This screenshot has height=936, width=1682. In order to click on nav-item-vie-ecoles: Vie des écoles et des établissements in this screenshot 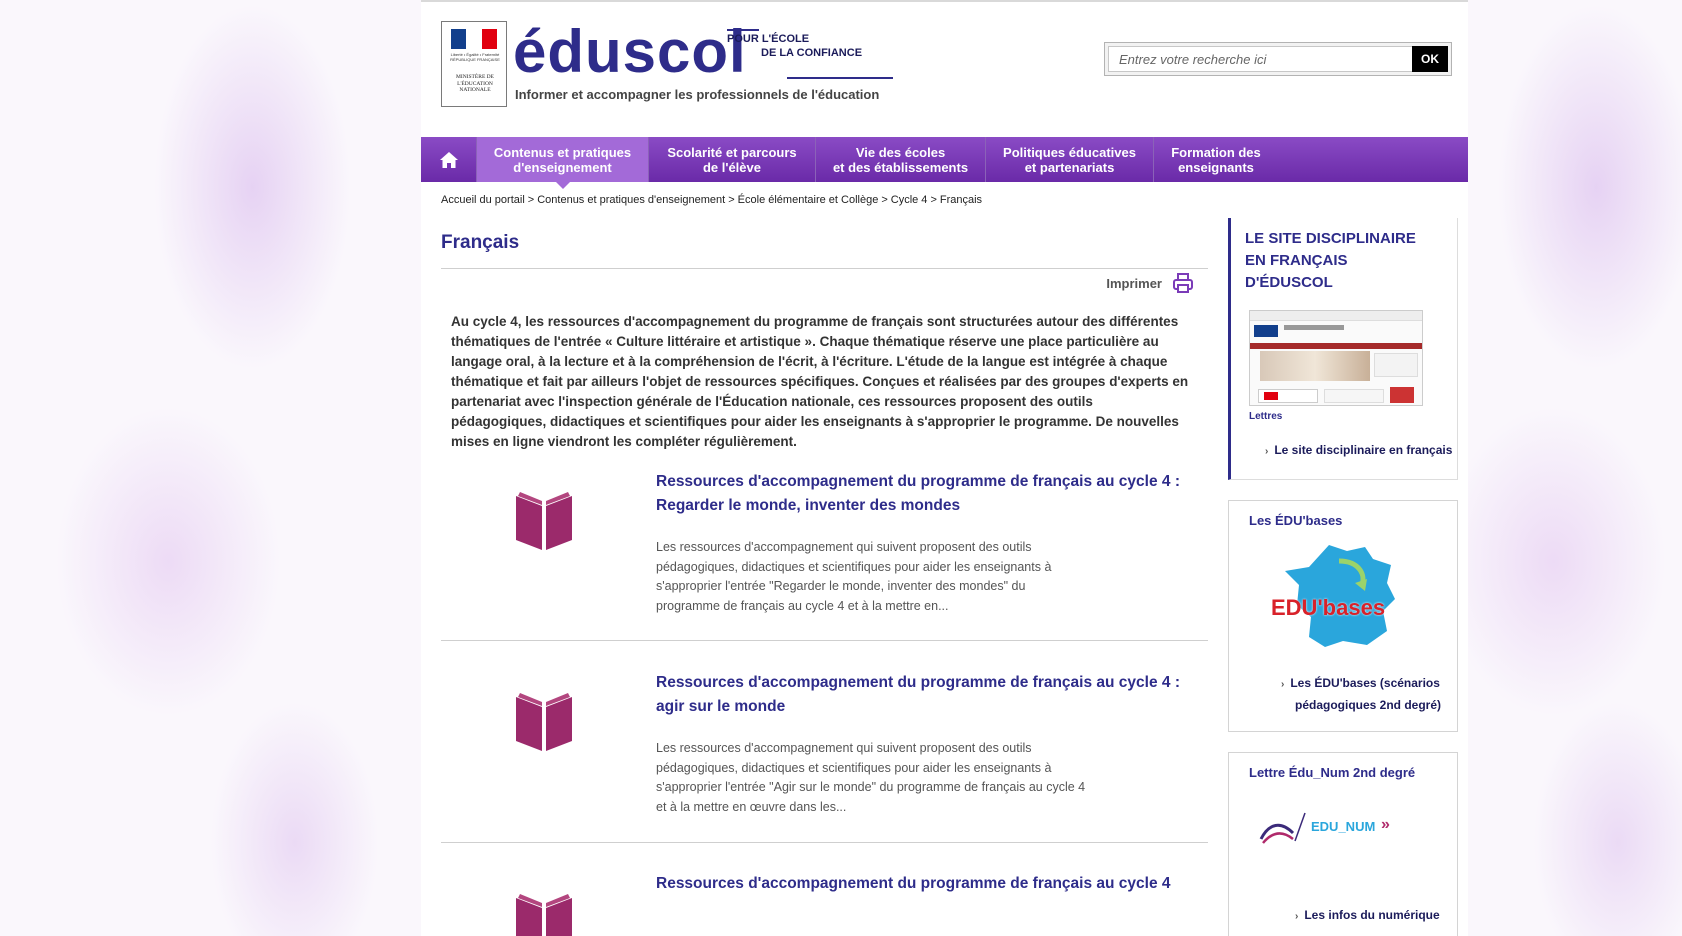, I will do `click(900, 159)`.